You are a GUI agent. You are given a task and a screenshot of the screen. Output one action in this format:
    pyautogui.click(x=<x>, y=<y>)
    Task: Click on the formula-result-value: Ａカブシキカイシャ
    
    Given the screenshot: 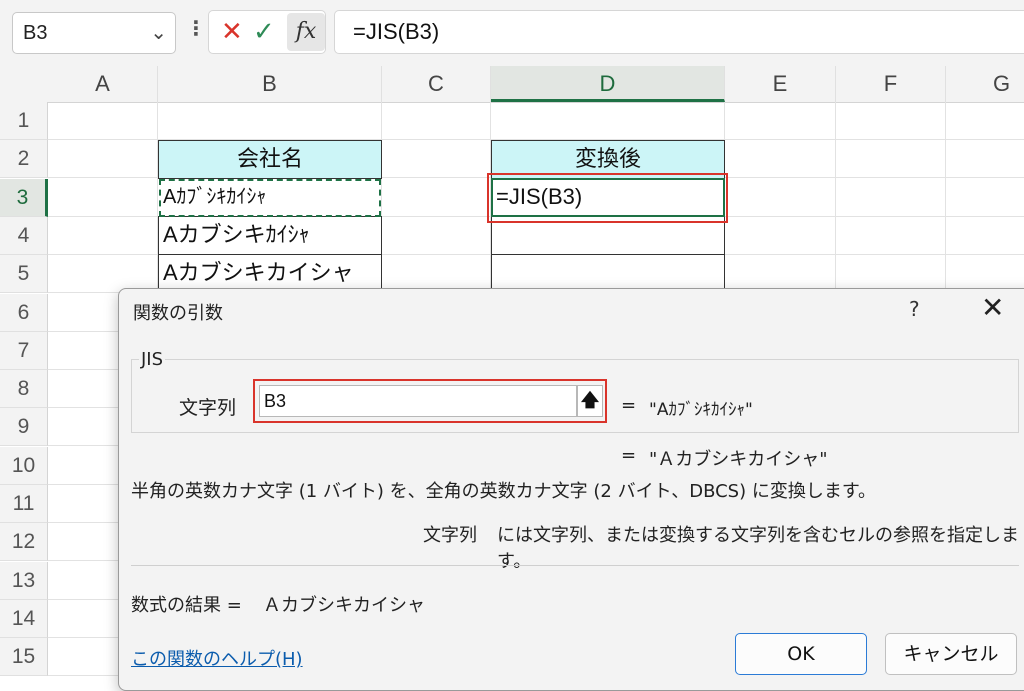 What is the action you would take?
    pyautogui.click(x=344, y=605)
    